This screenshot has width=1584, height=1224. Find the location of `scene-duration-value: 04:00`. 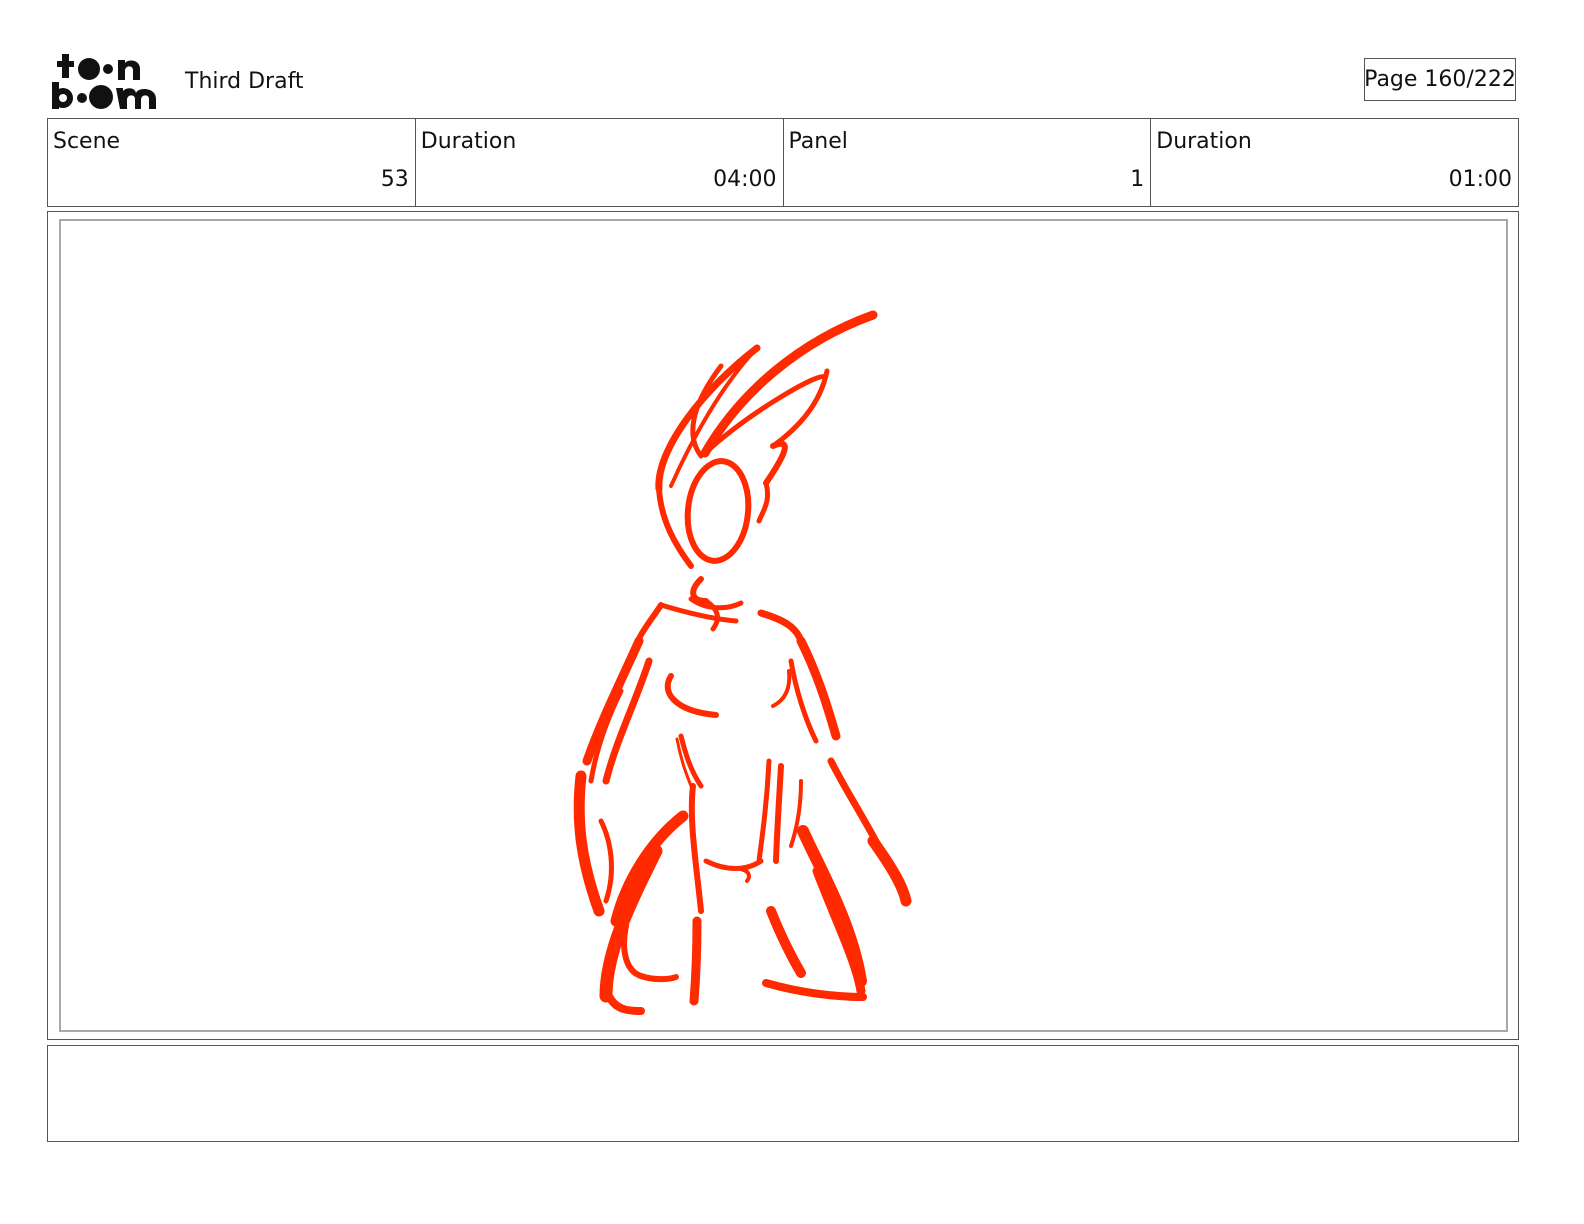

scene-duration-value: 04:00 is located at coordinates (745, 179).